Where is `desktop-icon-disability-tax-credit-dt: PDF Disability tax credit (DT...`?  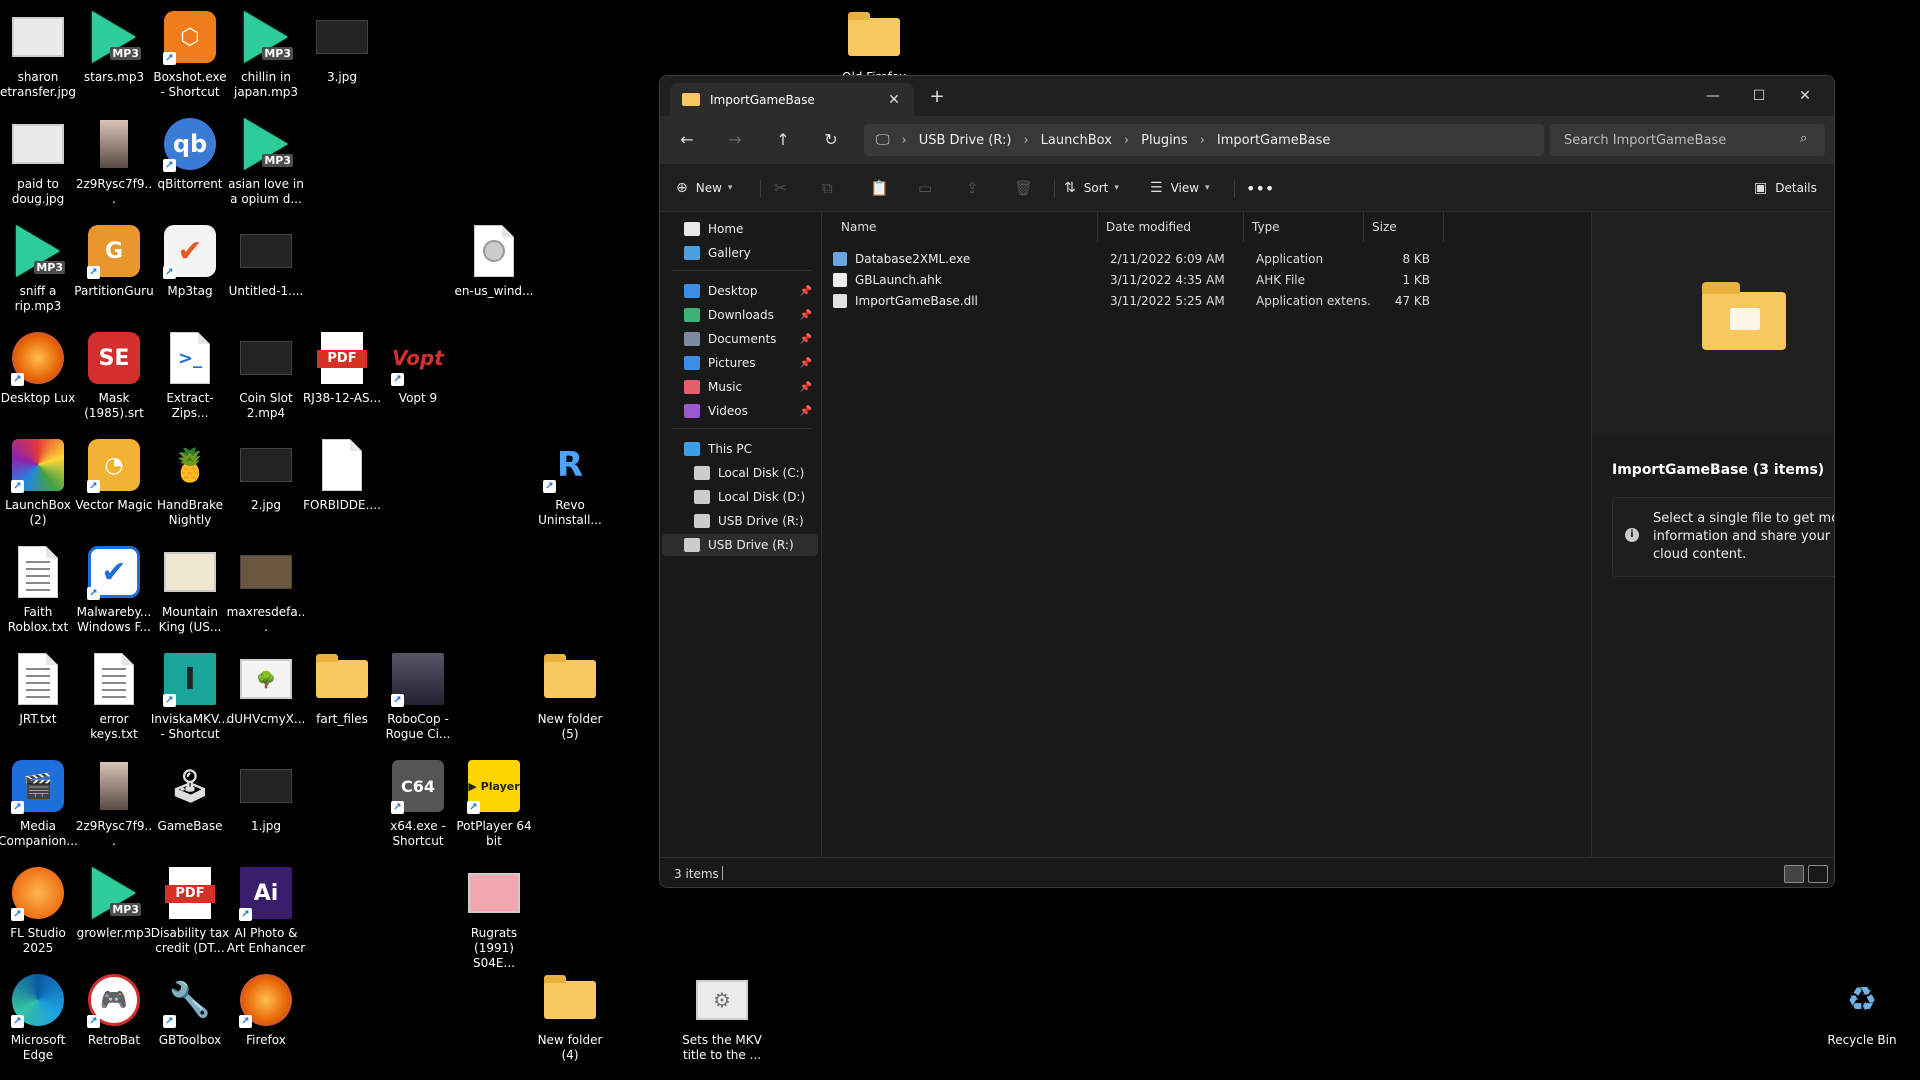
desktop-icon-disability-tax-credit-dt: PDF Disability tax credit (DT... is located at coordinates (190, 910).